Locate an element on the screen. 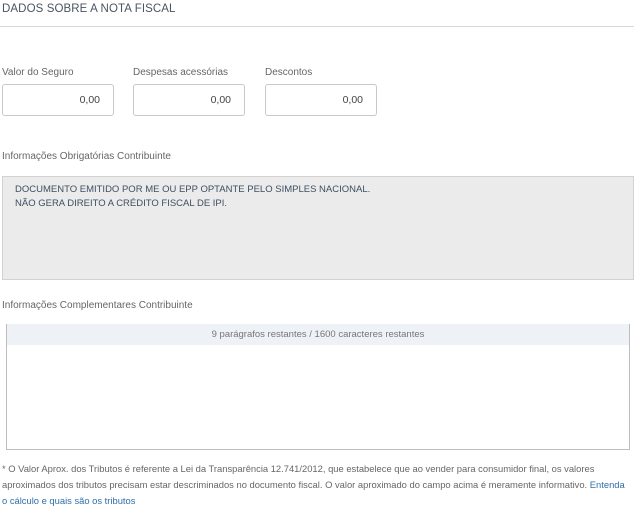 This screenshot has width=634, height=510. seguro-label: Valor do Seguro is located at coordinates (38, 72).